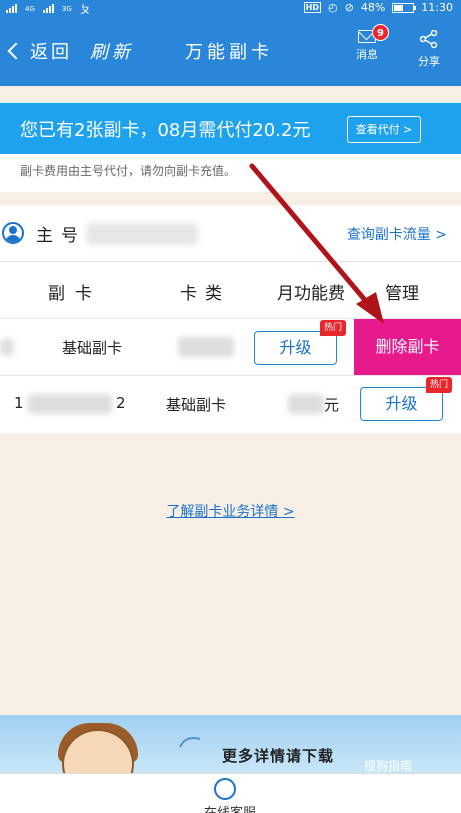 This screenshot has height=813, width=461. Describe the element at coordinates (16, 51) in the screenshot. I see `chevron-left-icon` at that location.